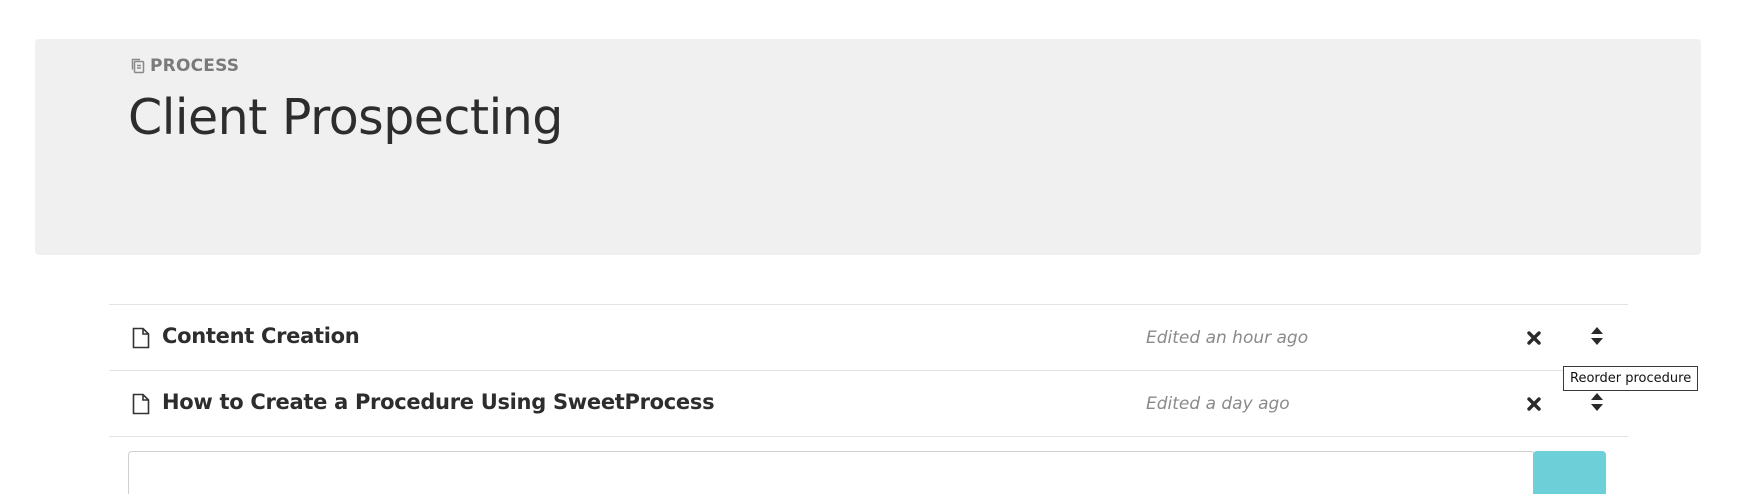  What do you see at coordinates (1631, 378) in the screenshot?
I see `reorder-tooltip: Reorder procedure` at bounding box center [1631, 378].